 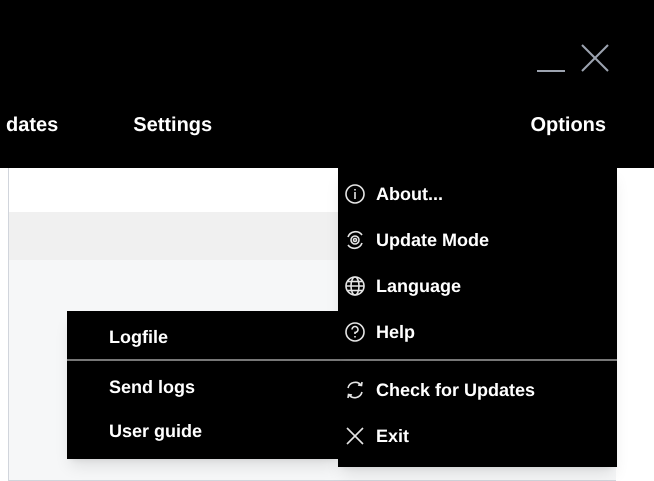 What do you see at coordinates (477, 390) in the screenshot?
I see `menu-entry: Check for Updates` at bounding box center [477, 390].